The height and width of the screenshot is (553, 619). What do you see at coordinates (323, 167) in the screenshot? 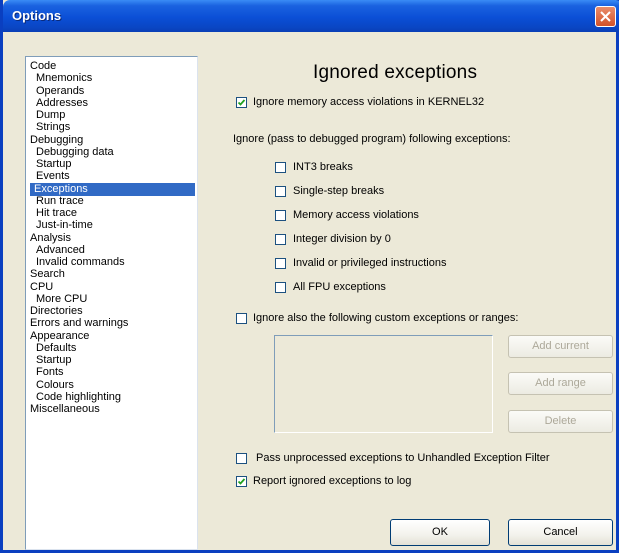
I see `exception-label: INT3 breaks` at bounding box center [323, 167].